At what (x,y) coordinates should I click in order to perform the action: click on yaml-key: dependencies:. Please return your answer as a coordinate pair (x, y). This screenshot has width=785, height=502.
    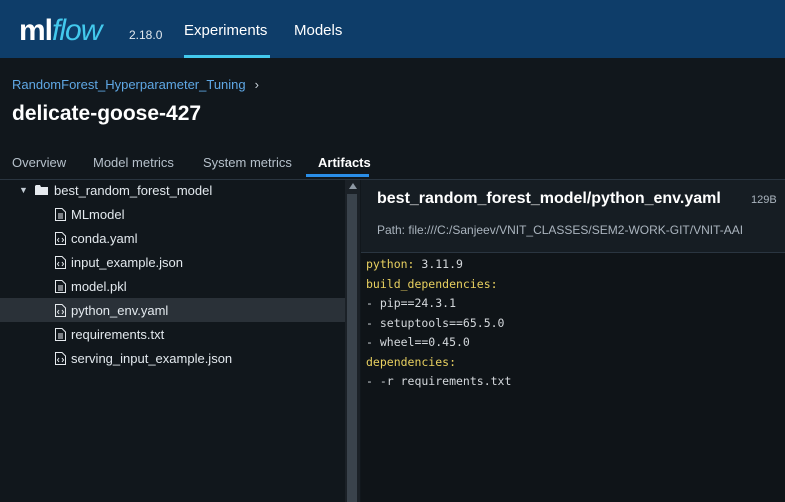
    Looking at the image, I should click on (411, 362).